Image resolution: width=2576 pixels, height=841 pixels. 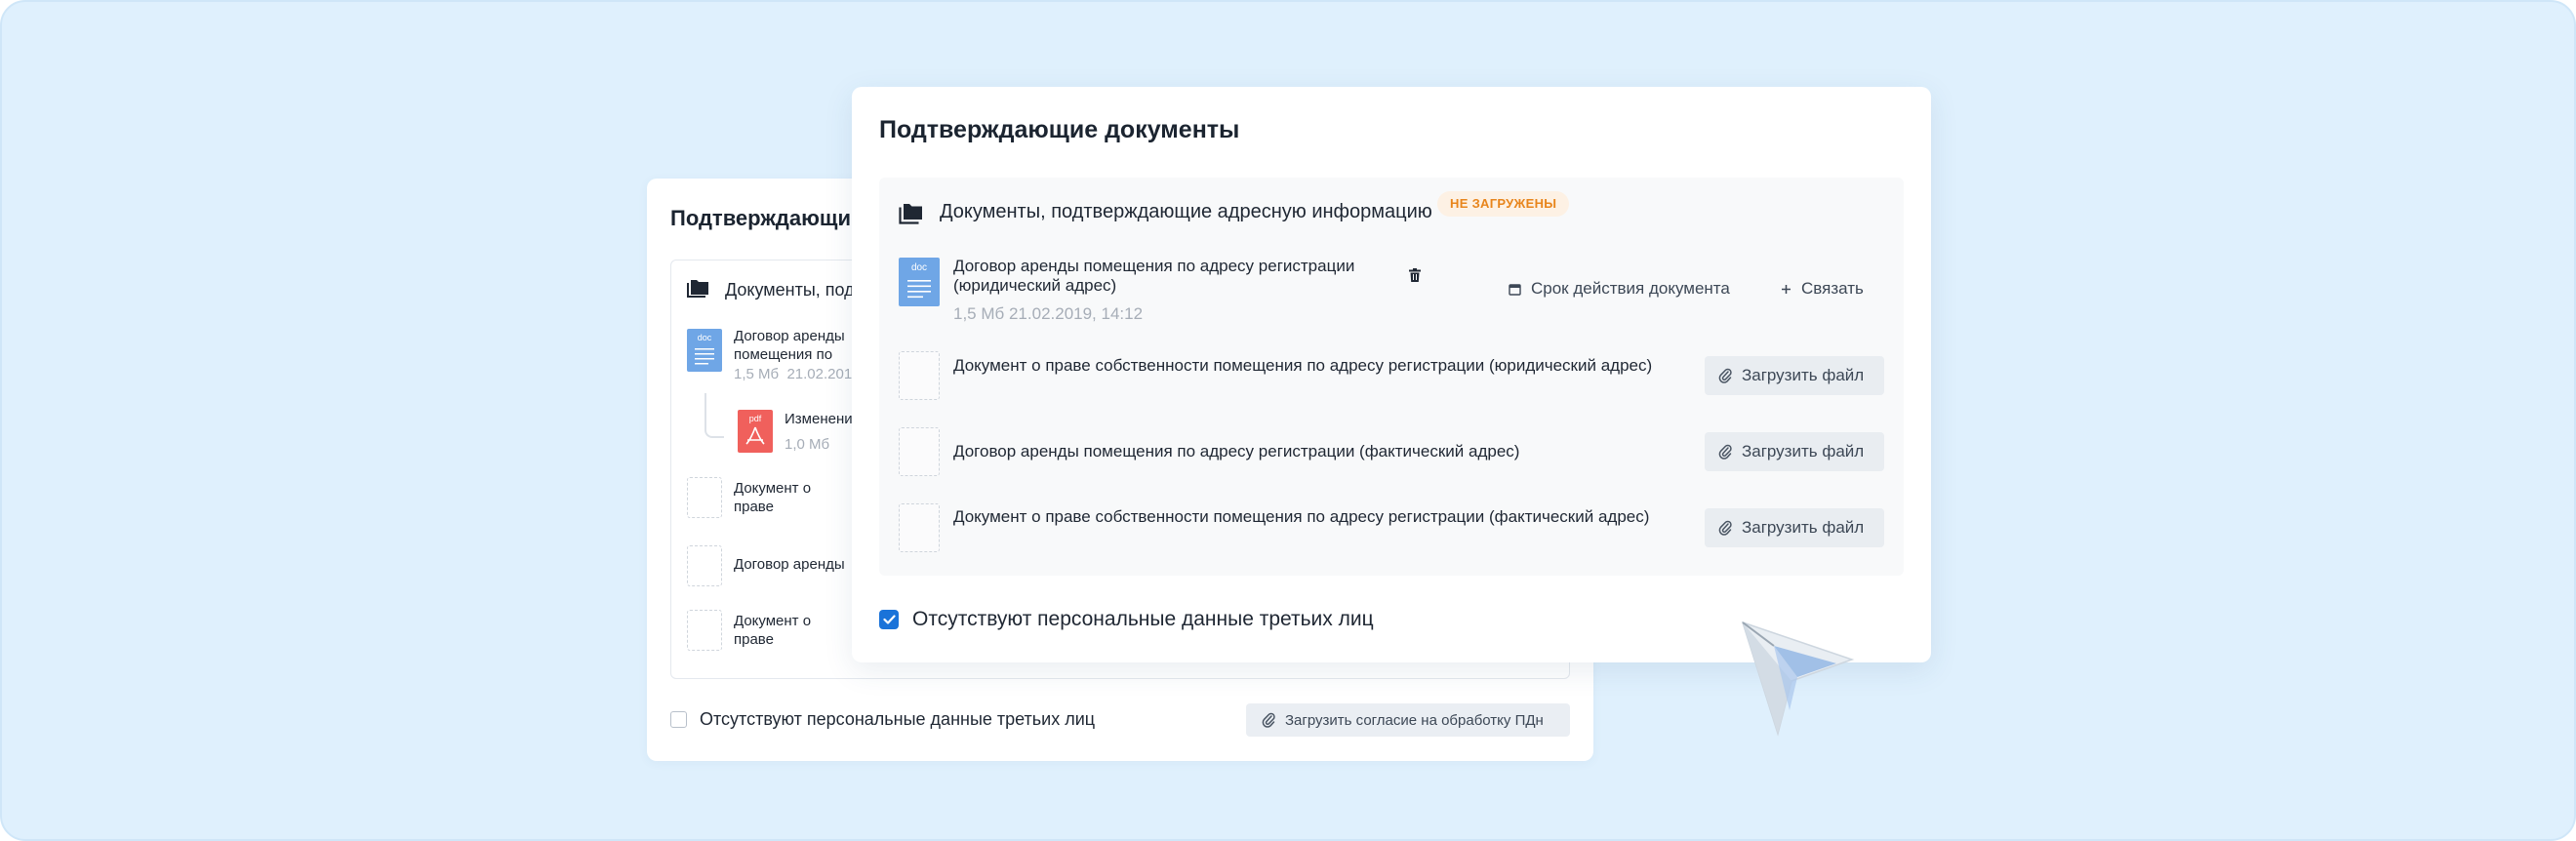 What do you see at coordinates (789, 564) in the screenshot?
I see `back-row-text: Договор аренды` at bounding box center [789, 564].